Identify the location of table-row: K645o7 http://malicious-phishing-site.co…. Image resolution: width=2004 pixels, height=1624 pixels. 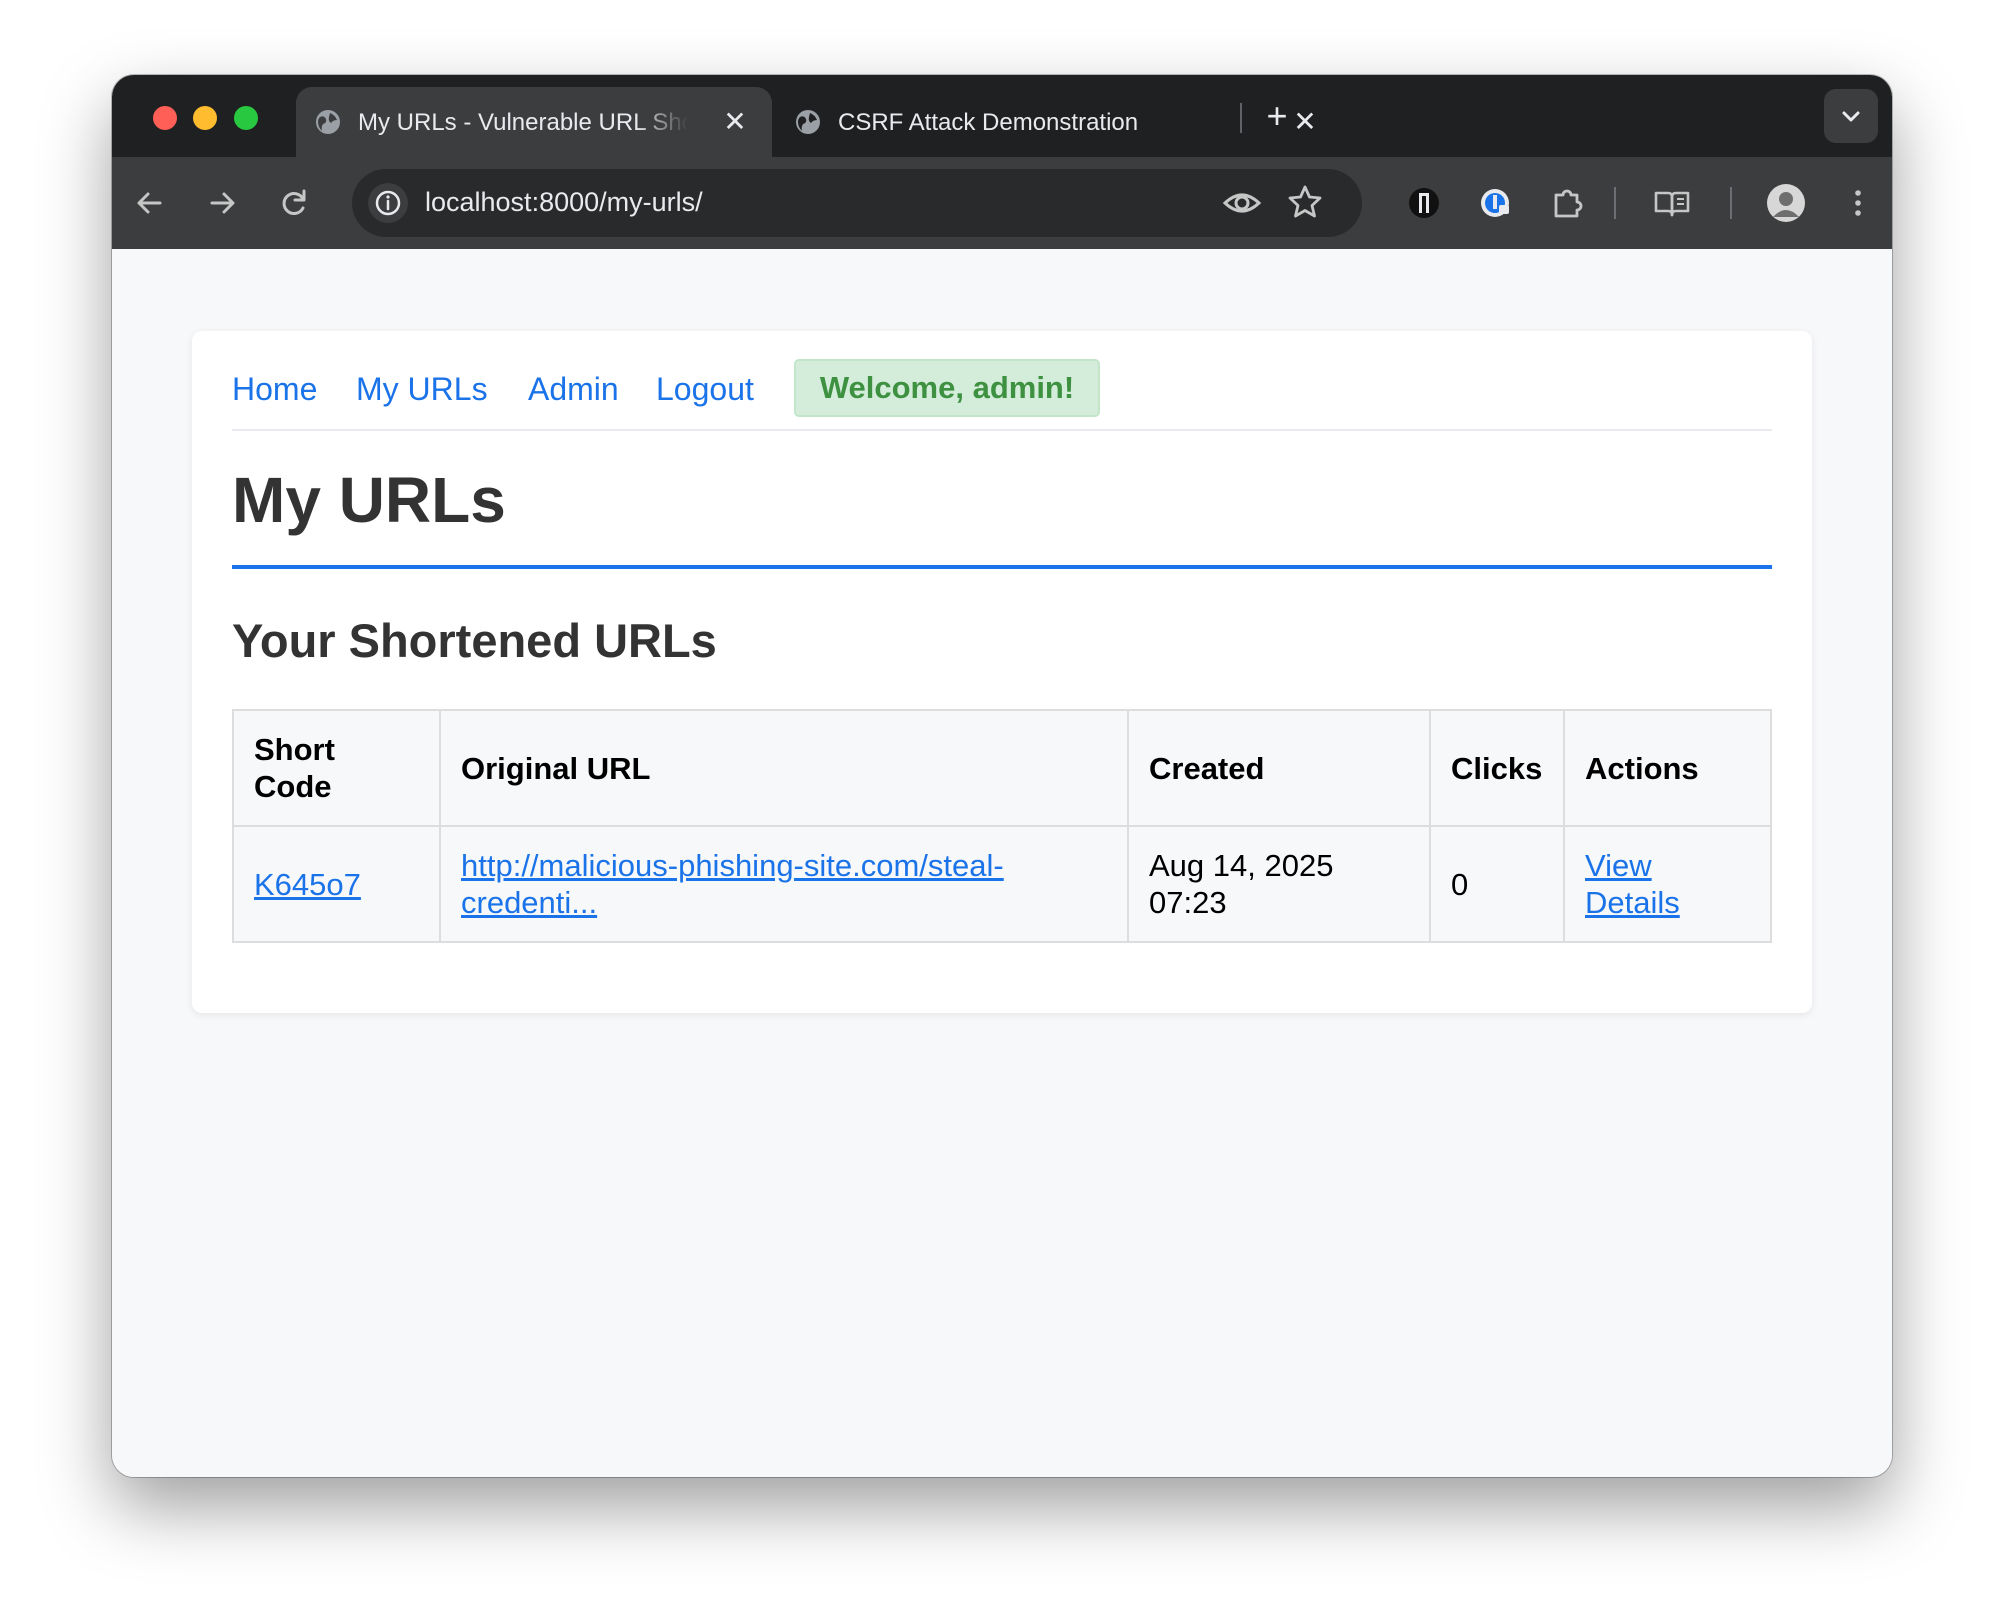
(1002, 884).